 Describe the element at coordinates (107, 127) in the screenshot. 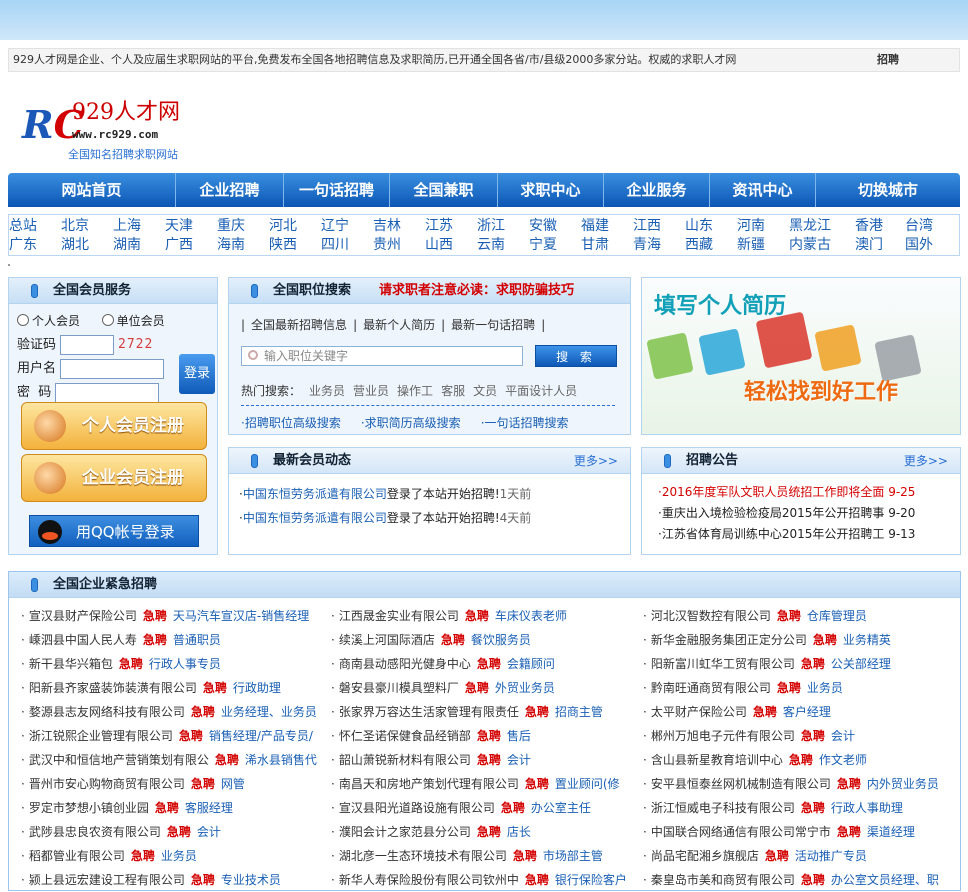

I see `site-logo: RC 929人才网 www.rc929.com 全国知名招聘求职网站` at that location.